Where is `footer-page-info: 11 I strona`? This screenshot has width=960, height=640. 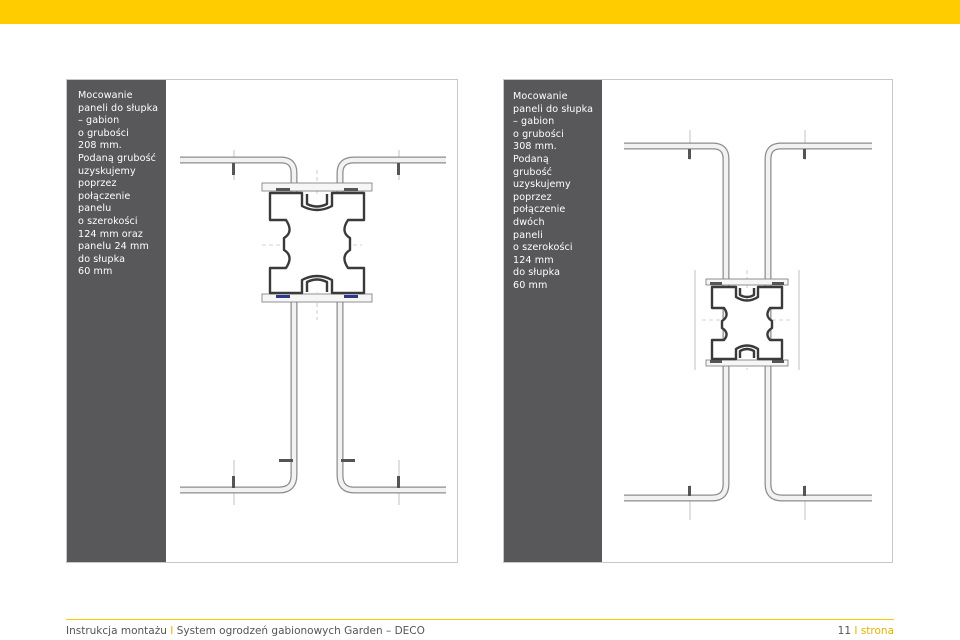 footer-page-info: 11 I strona is located at coordinates (866, 631).